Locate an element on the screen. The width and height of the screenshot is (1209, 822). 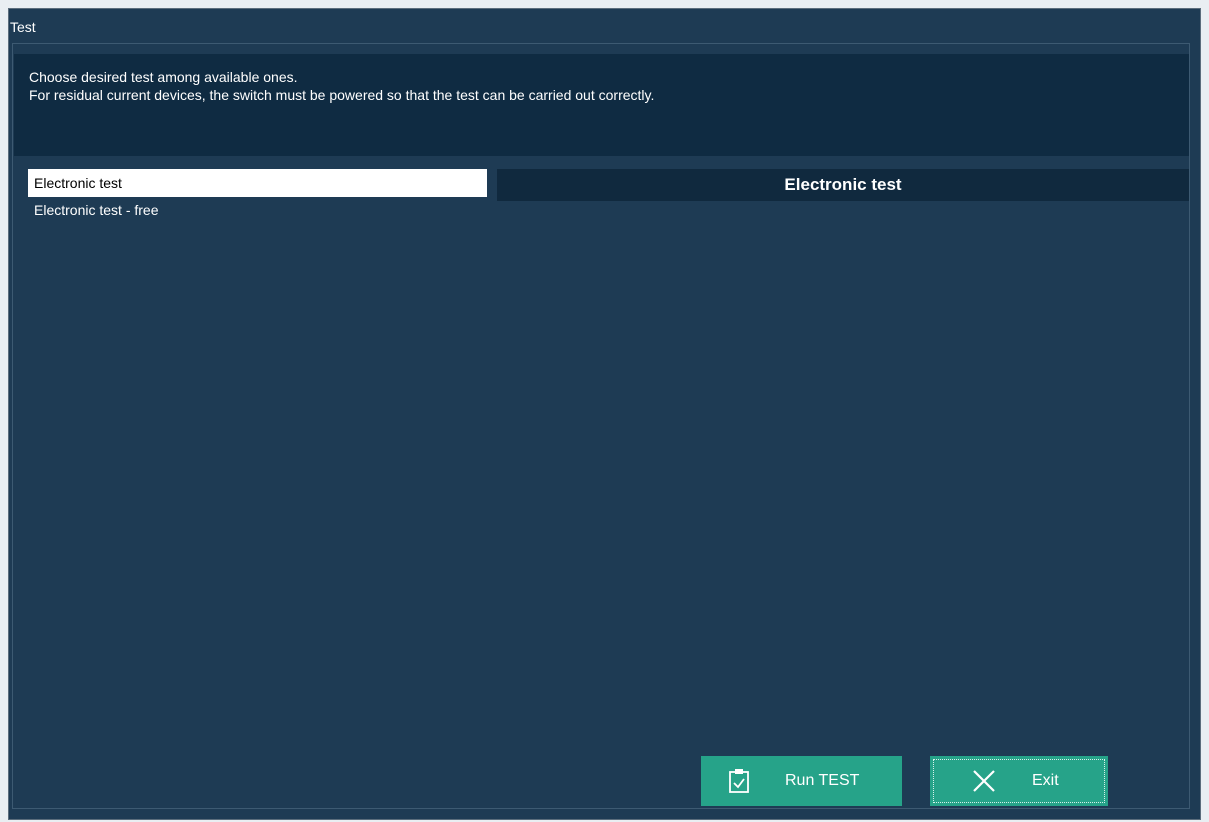
window-title: Test is located at coordinates (23, 27).